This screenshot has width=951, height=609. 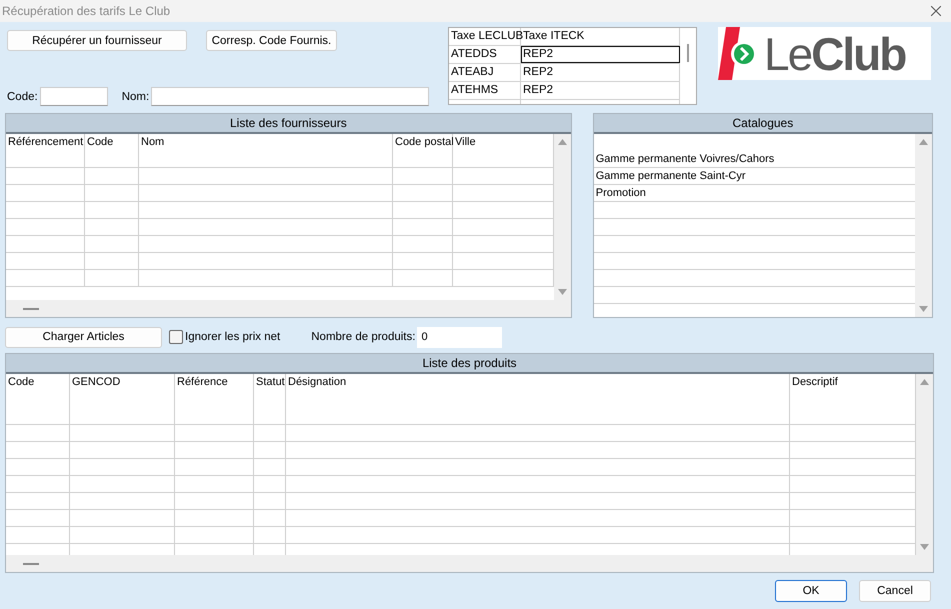 What do you see at coordinates (363, 337) in the screenshot?
I see `field-label: Nombre de produits:` at bounding box center [363, 337].